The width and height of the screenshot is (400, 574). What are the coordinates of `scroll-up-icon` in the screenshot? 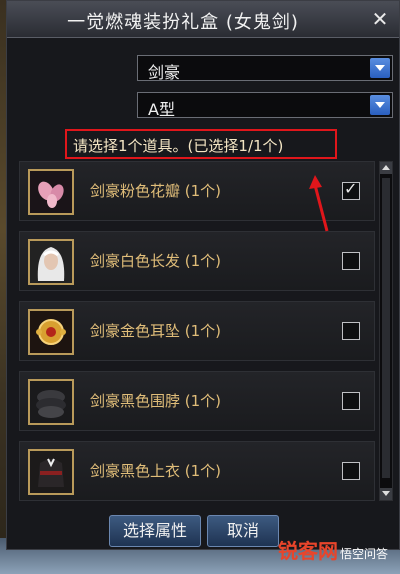 It's located at (386, 168).